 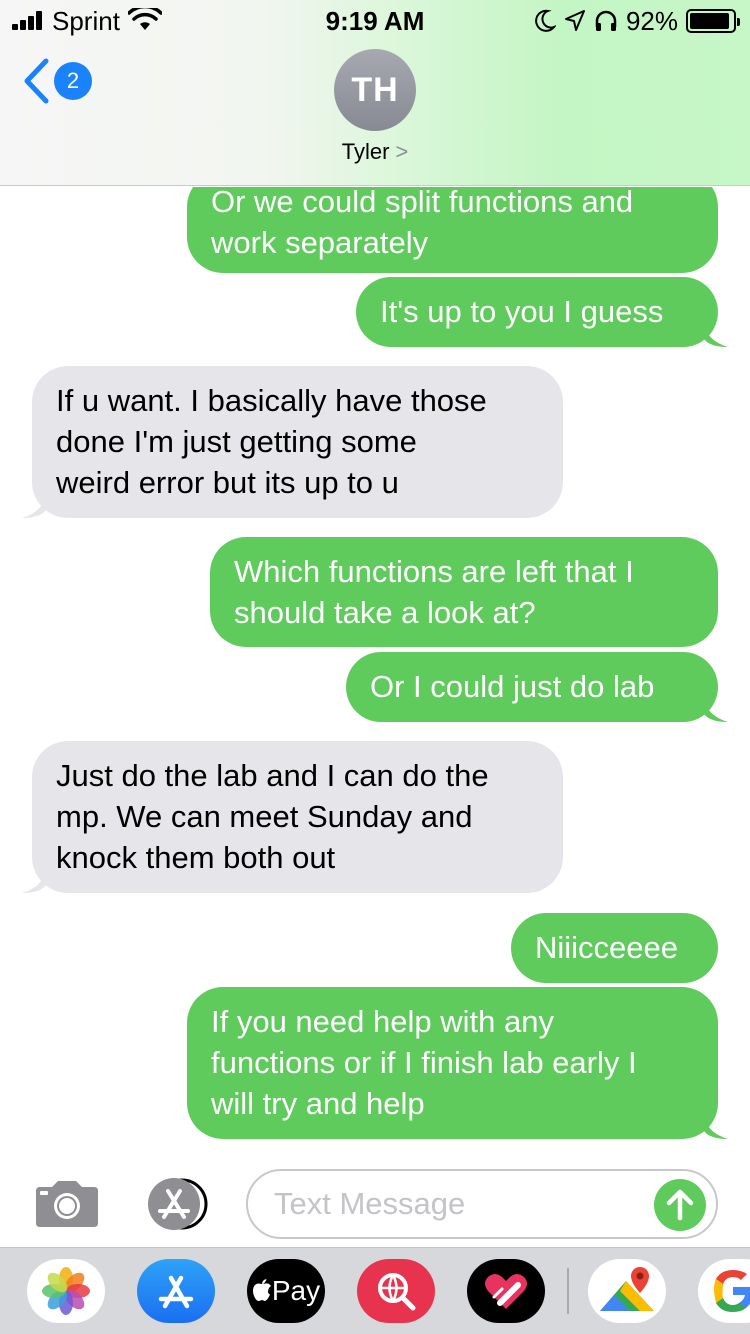 What do you see at coordinates (73, 81) in the screenshot?
I see `unread-badge: 2` at bounding box center [73, 81].